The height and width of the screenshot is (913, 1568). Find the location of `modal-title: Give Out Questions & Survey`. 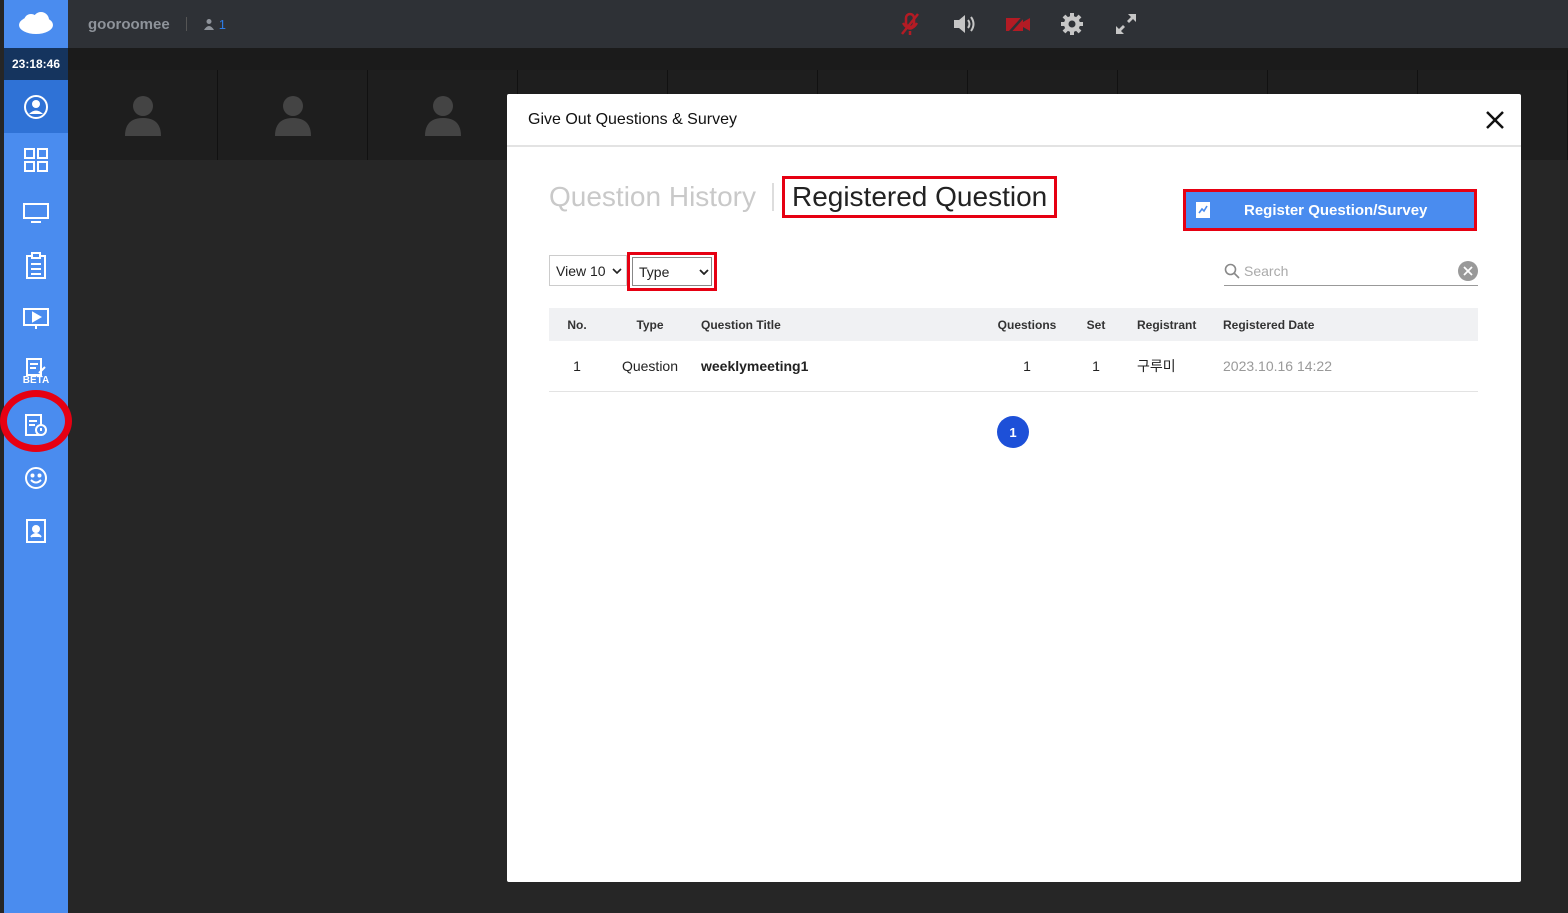

modal-title: Give Out Questions & Survey is located at coordinates (632, 119).